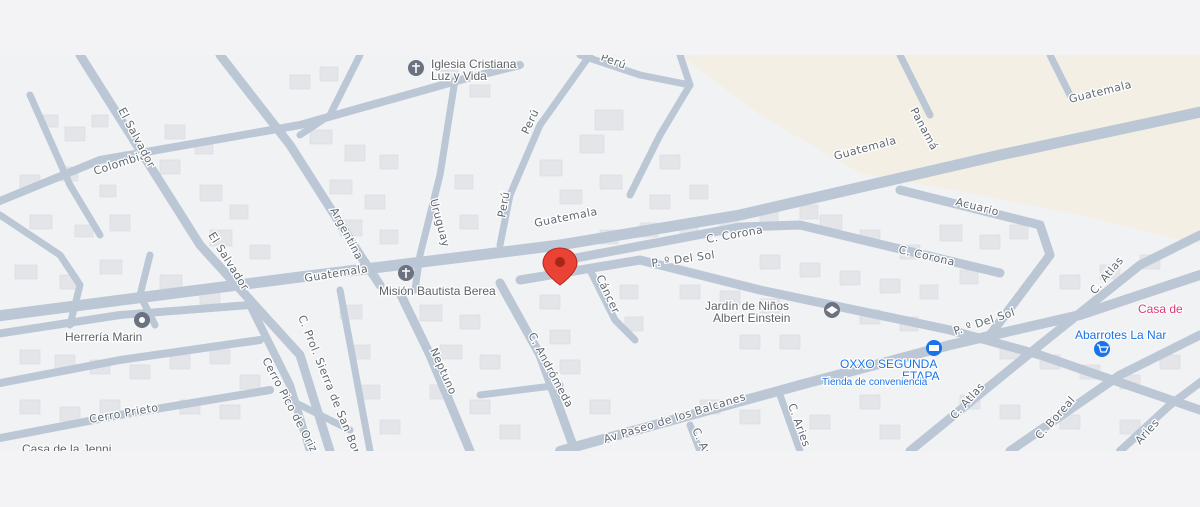 The image size is (1200, 507). Describe the element at coordinates (437, 291) in the screenshot. I see `poi-label-mision: Misión Bautista Berea` at that location.